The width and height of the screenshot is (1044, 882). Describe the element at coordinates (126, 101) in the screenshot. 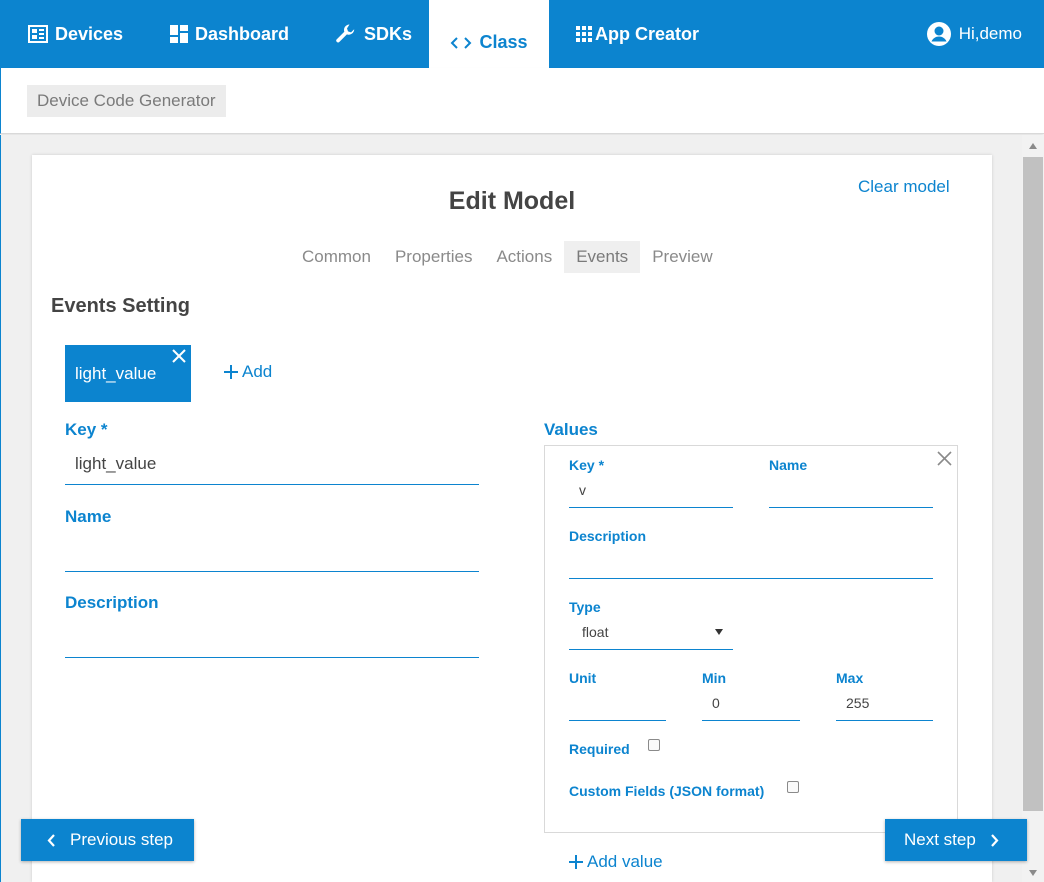

I see `breadcrumb: Device Code Generator` at that location.